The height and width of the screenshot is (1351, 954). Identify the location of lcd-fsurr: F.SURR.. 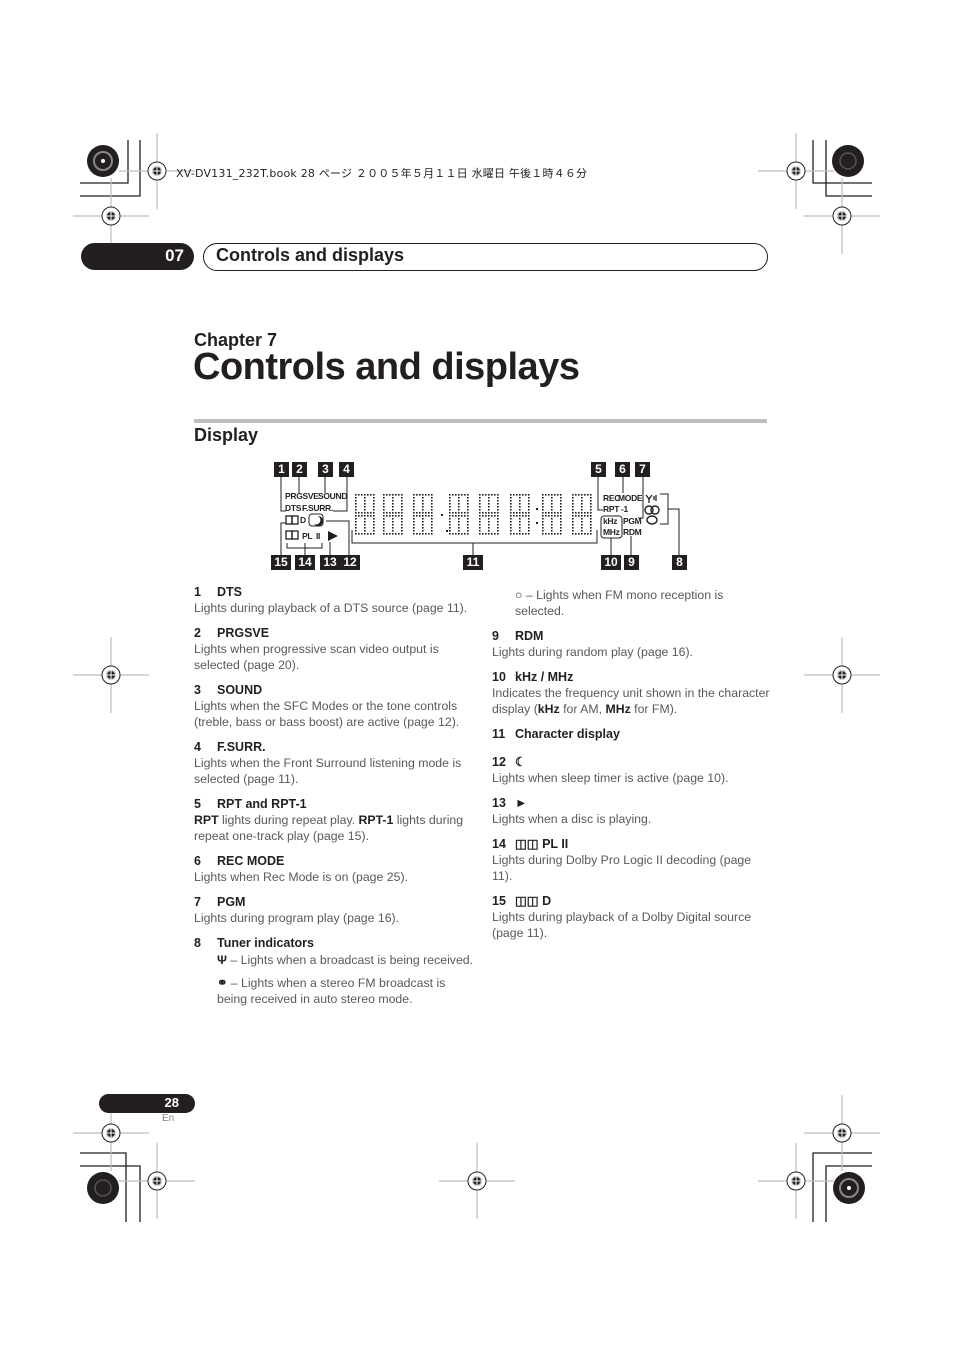
(317, 508).